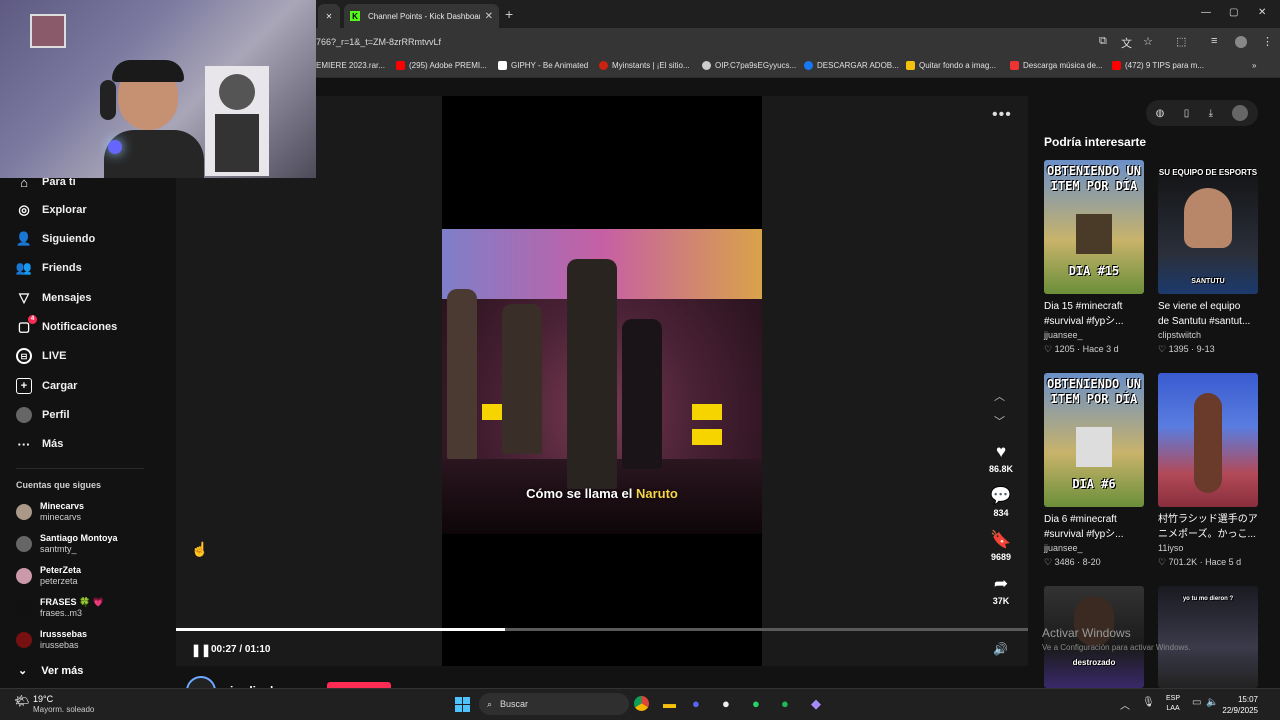  Describe the element at coordinates (54, 298) in the screenshot. I see `sidebar-item-mensajes: ▽ Mensajes` at that location.